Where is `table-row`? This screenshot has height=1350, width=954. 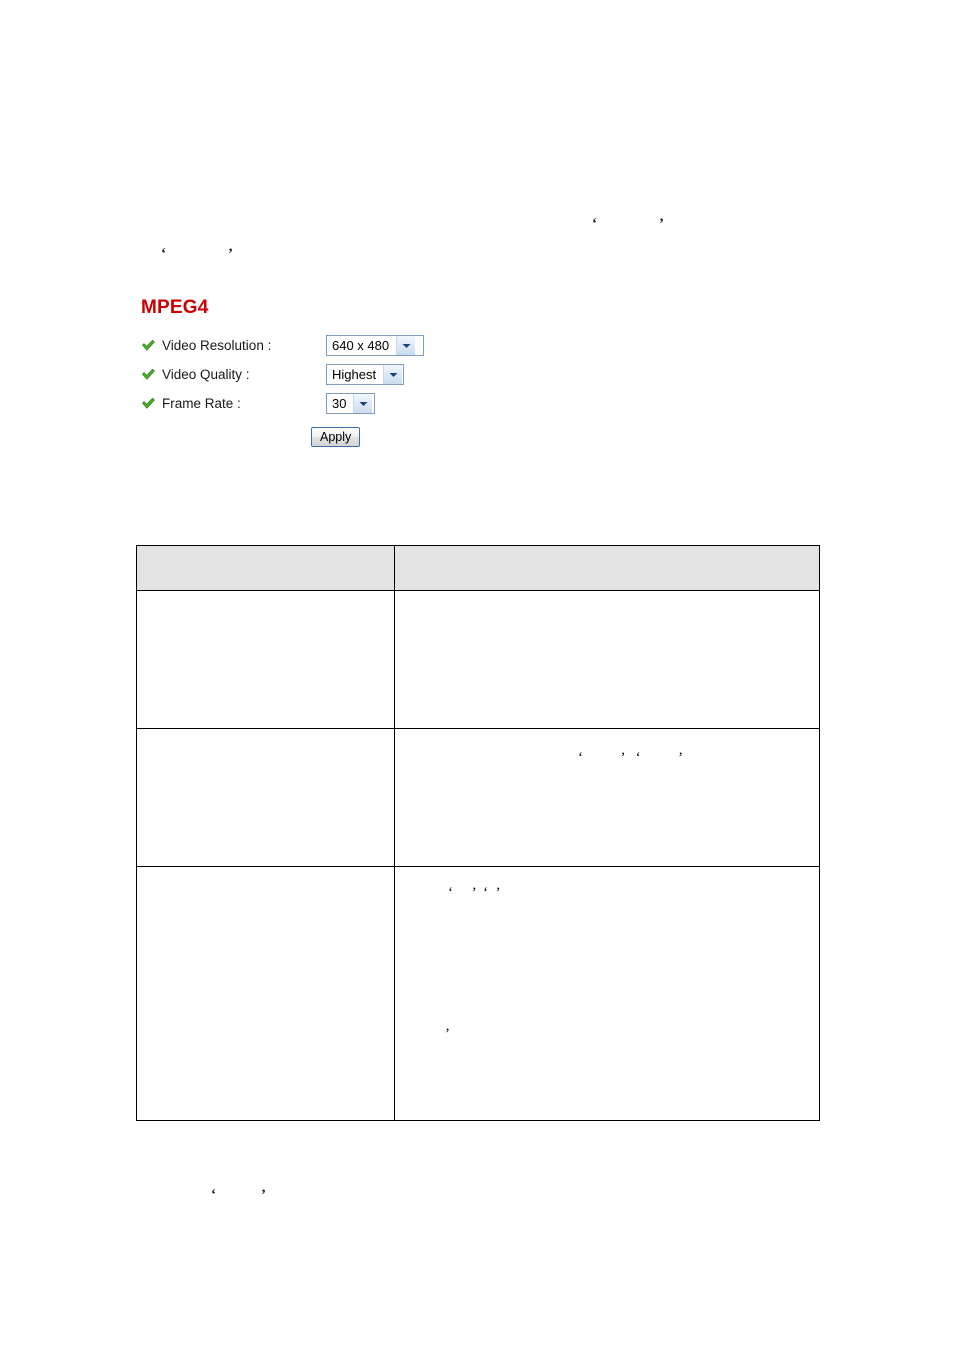 table-row is located at coordinates (478, 659).